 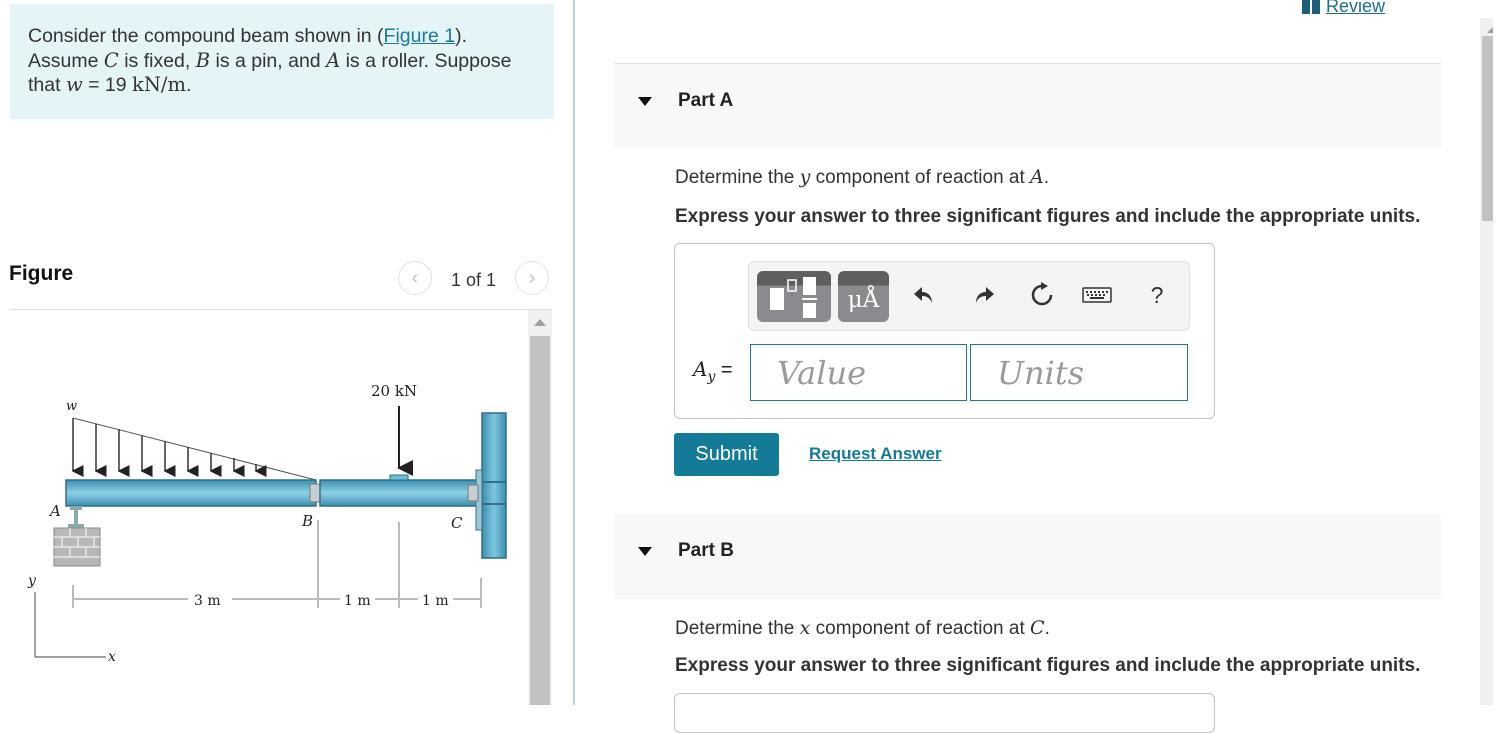 What do you see at coordinates (1311, 7) in the screenshot?
I see `book-icon` at bounding box center [1311, 7].